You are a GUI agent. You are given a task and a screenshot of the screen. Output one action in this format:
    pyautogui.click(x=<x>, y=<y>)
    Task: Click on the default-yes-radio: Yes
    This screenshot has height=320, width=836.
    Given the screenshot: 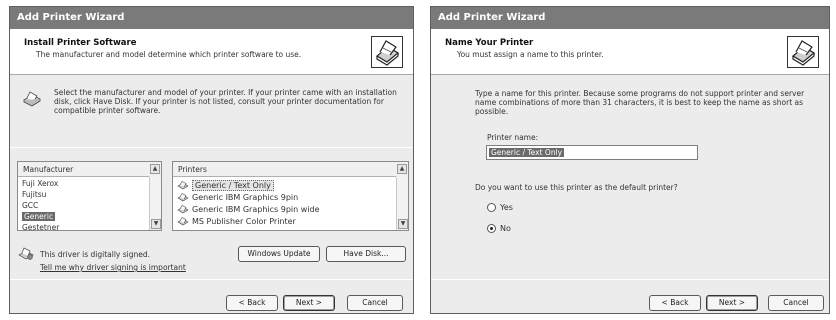 What is the action you would take?
    pyautogui.click(x=500, y=207)
    